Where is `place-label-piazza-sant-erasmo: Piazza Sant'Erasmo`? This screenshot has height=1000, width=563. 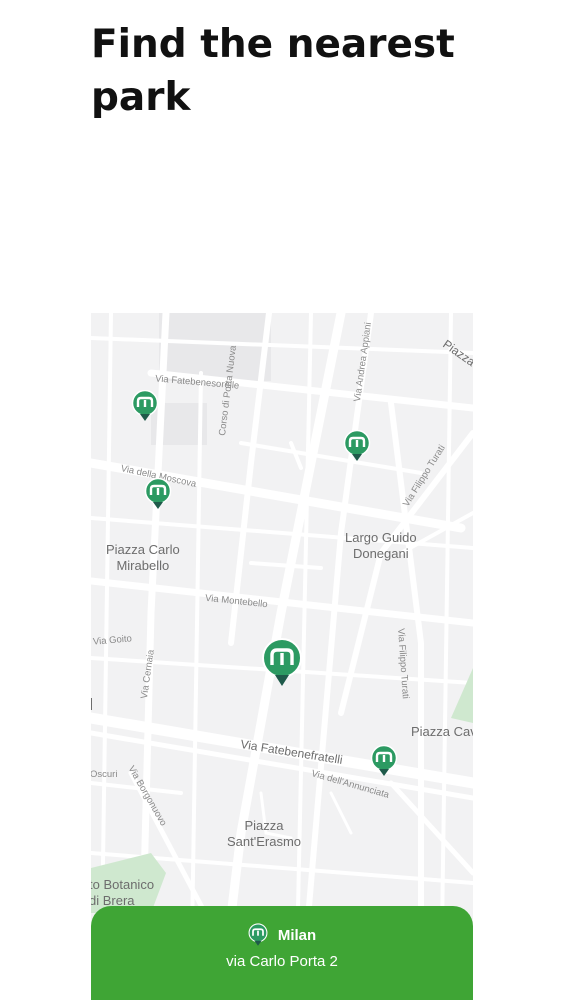
place-label-piazza-sant-erasmo: Piazza Sant'Erasmo is located at coordinates (264, 833).